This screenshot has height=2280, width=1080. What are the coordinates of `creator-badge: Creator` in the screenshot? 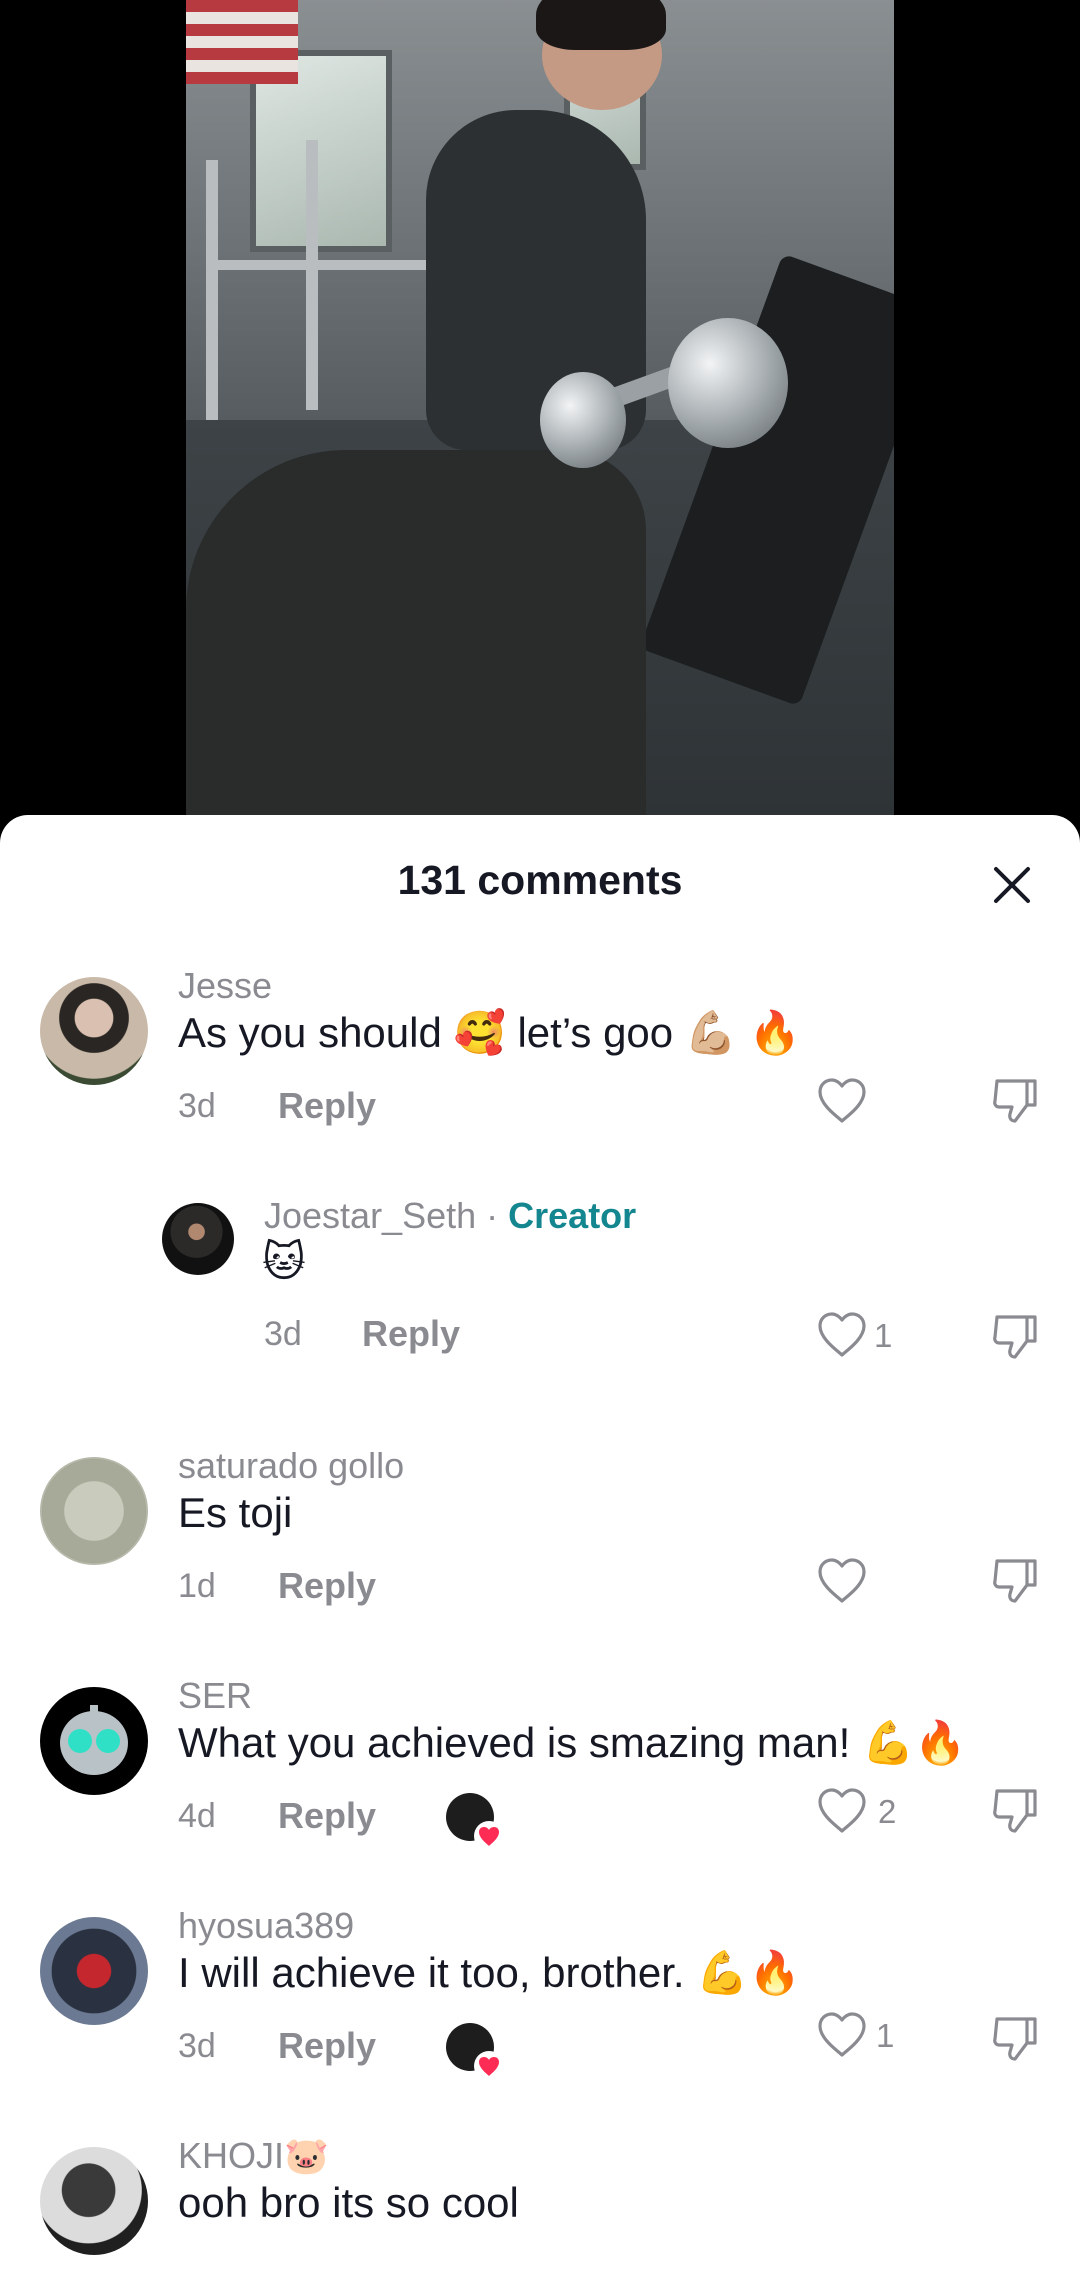 It's located at (572, 1215).